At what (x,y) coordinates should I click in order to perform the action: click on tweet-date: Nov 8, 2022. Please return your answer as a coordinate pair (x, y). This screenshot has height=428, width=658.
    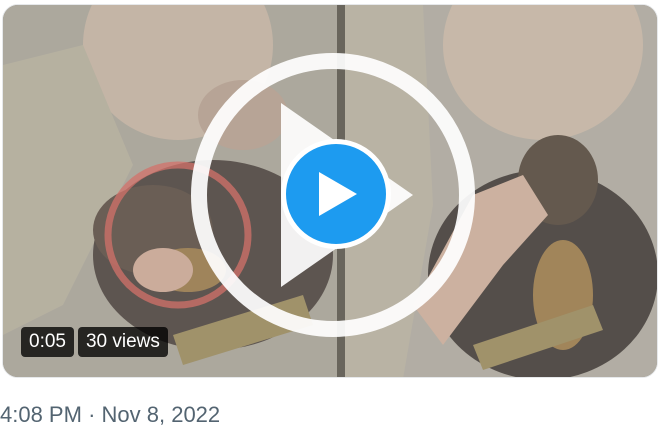
    Looking at the image, I should click on (161, 414).